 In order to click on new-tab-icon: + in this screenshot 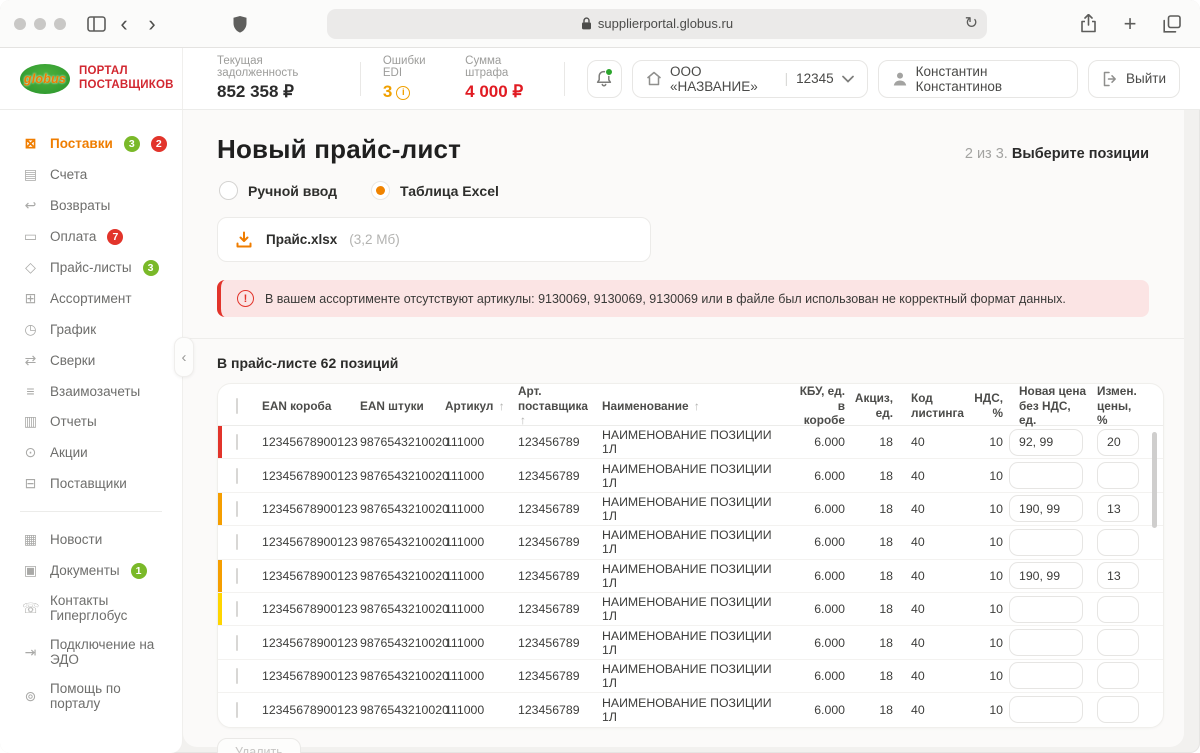, I will do `click(1130, 24)`.